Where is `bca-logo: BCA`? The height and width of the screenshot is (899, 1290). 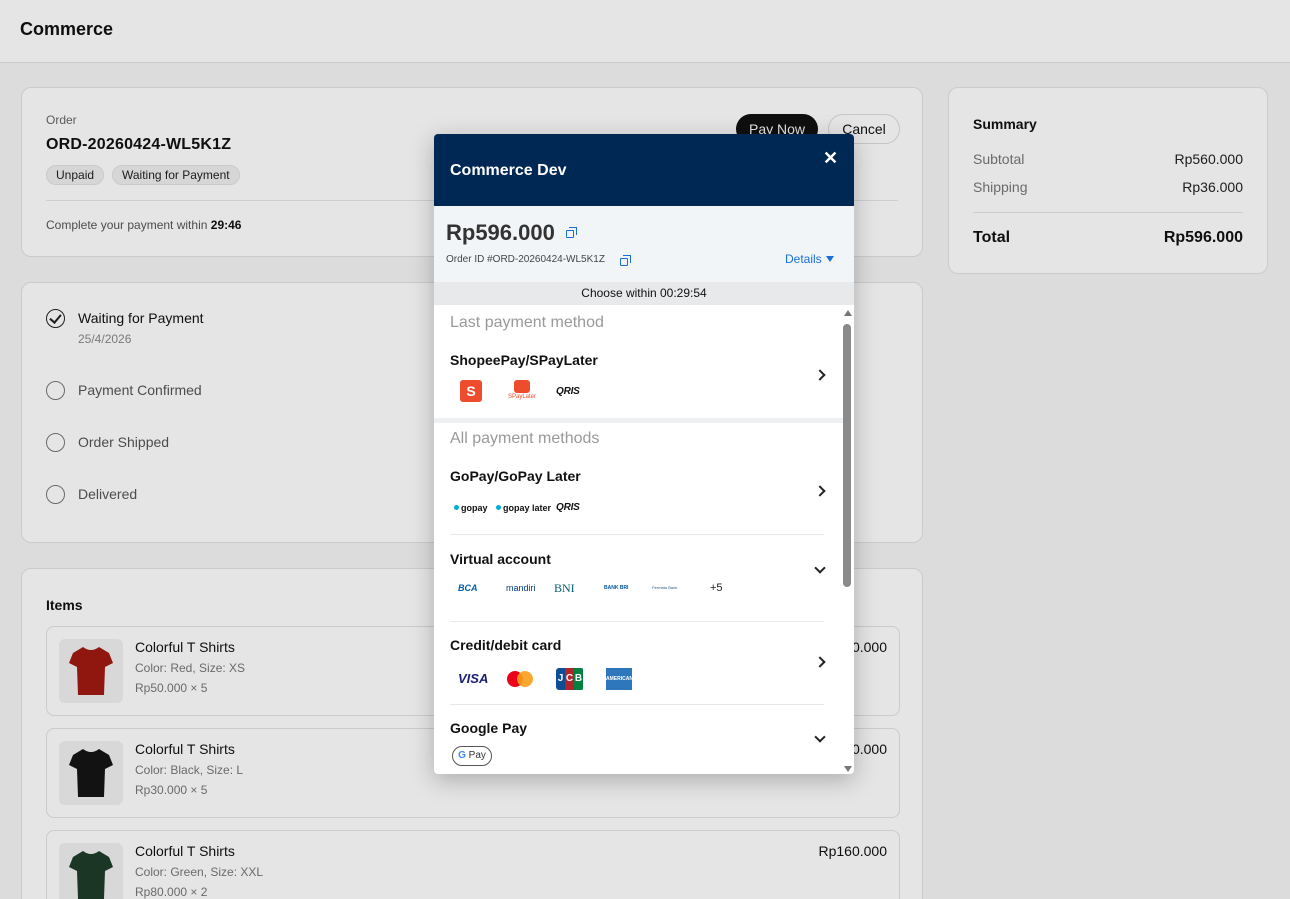
bca-logo: BCA is located at coordinates (468, 588).